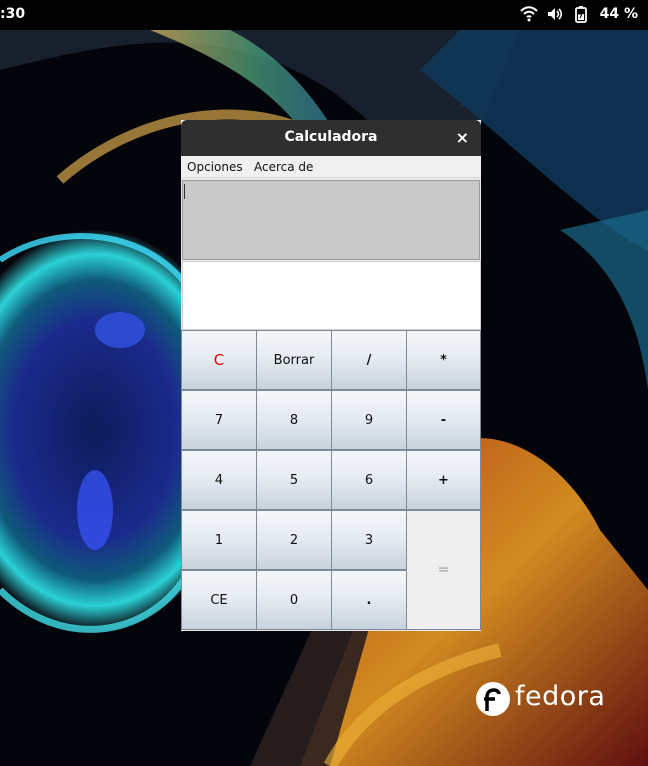 This screenshot has height=766, width=648. Describe the element at coordinates (443, 570) in the screenshot. I see `key-equals: =` at that location.